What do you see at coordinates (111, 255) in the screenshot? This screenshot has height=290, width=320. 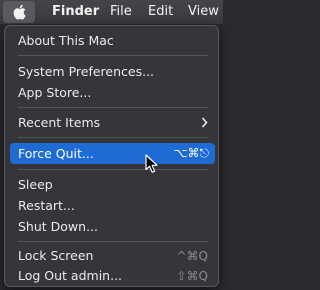 I see `menu-item-lock-screen: Lock Screen ^⌘Q` at bounding box center [111, 255].